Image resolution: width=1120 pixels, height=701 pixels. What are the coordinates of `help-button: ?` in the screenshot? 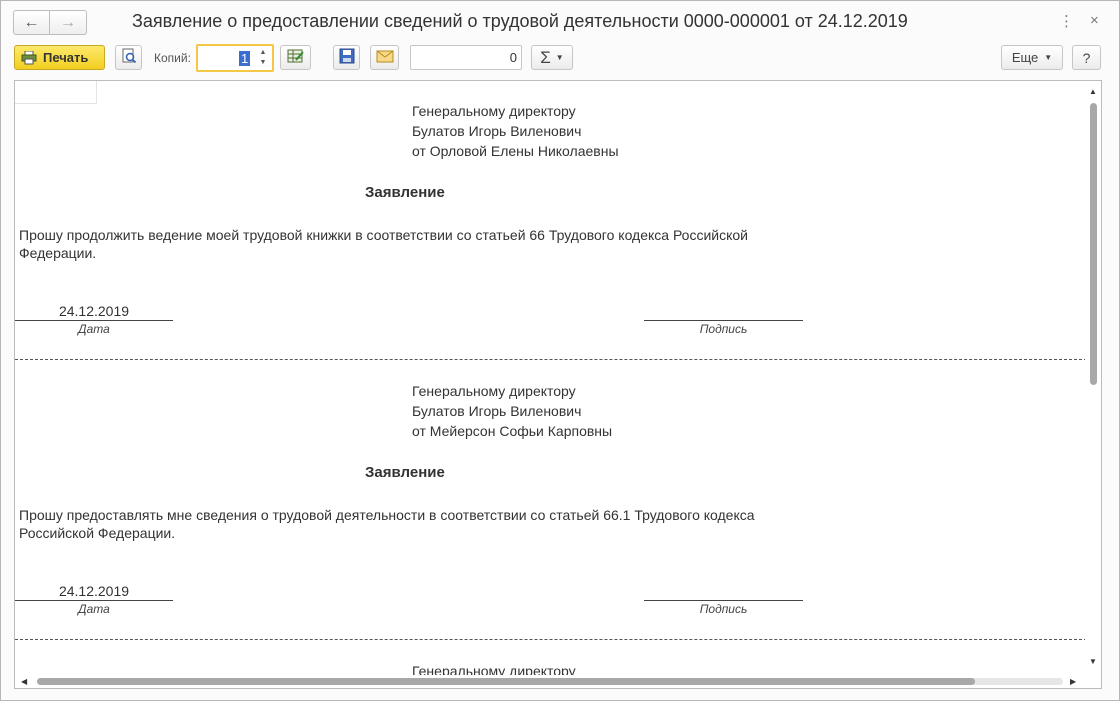 It's located at (1086, 57).